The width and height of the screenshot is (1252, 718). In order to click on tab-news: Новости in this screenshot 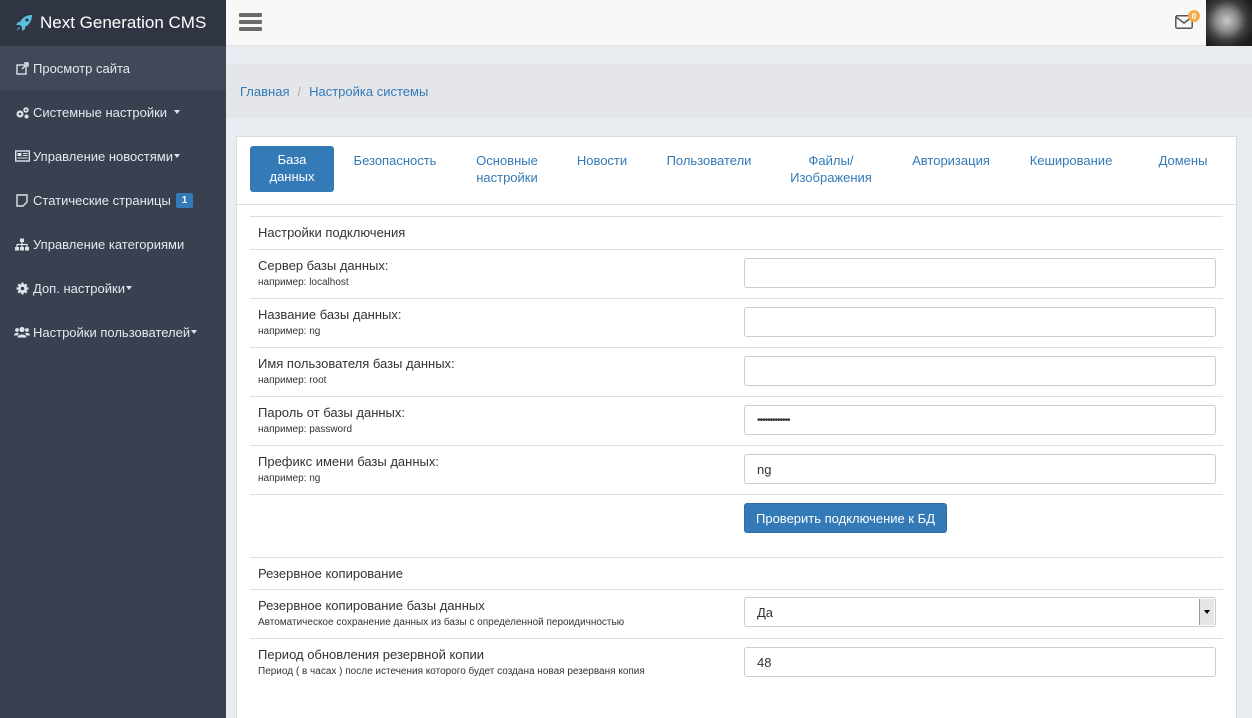, I will do `click(602, 174)`.